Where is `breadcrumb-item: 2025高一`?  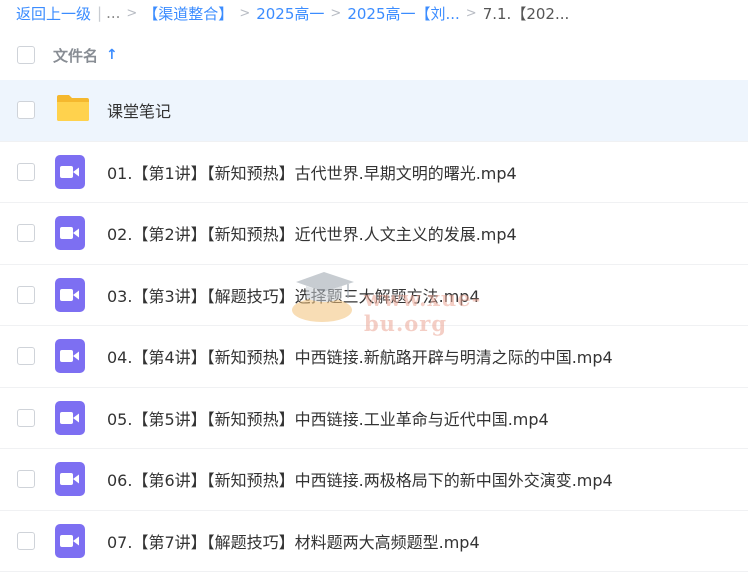 breadcrumb-item: 2025高一 is located at coordinates (290, 13).